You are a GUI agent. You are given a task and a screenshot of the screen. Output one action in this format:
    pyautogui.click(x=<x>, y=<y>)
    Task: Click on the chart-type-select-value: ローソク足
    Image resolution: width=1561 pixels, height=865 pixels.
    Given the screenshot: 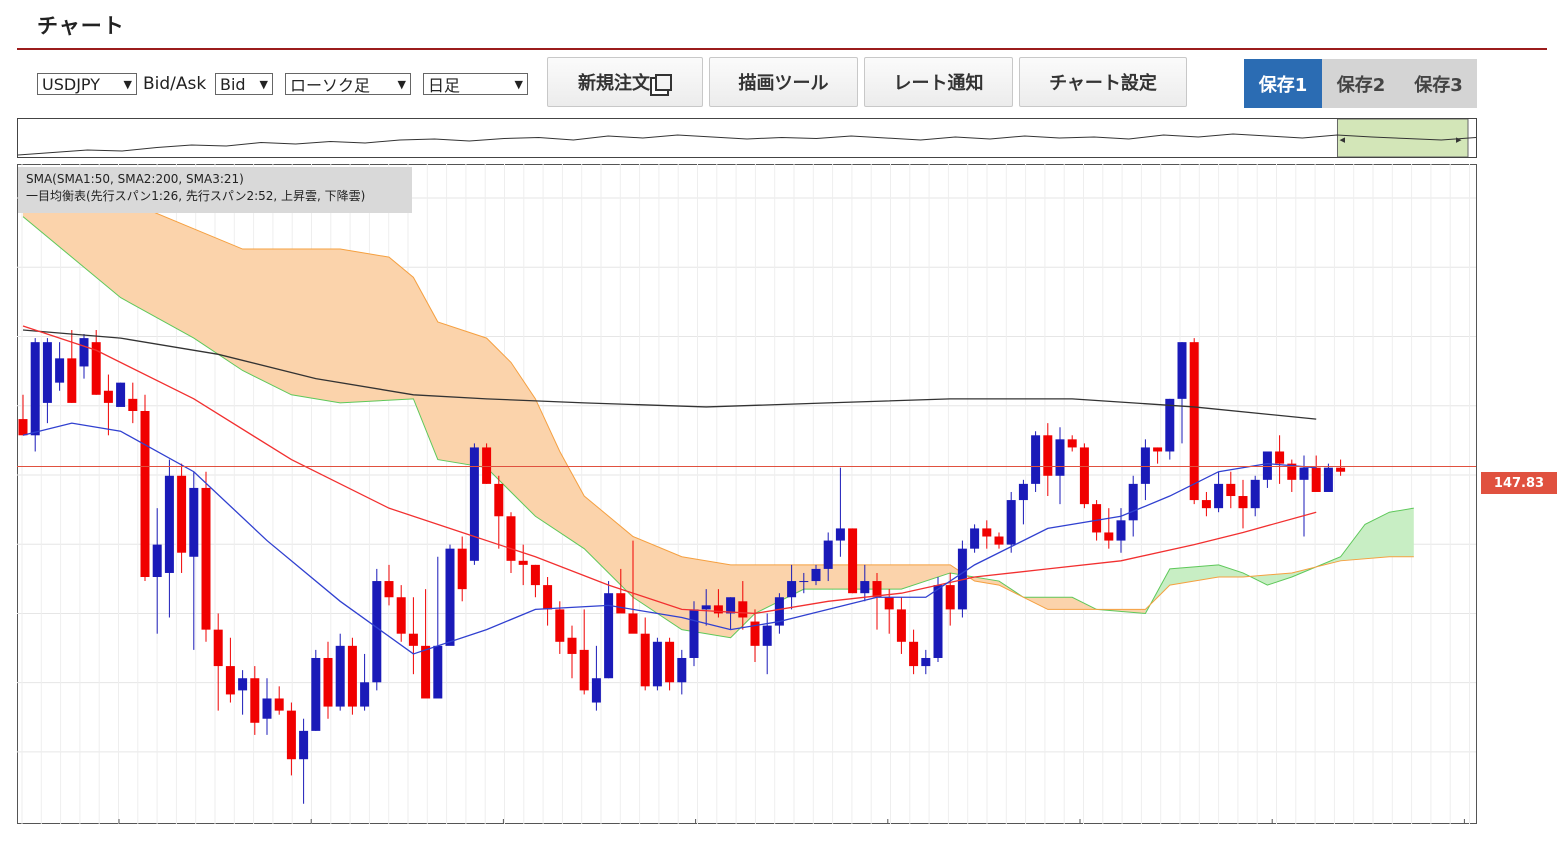 What is the action you would take?
    pyautogui.click(x=330, y=85)
    